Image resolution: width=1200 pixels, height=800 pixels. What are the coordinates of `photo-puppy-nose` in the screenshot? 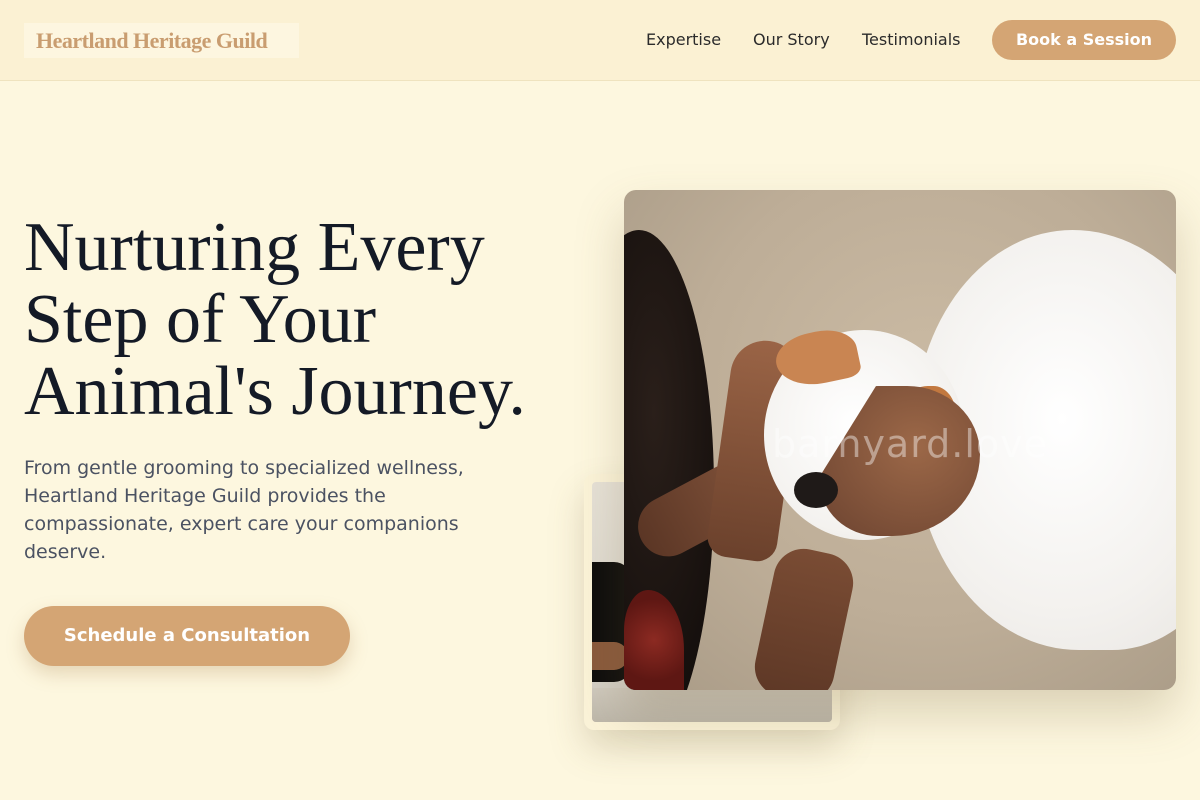 It's located at (816, 490).